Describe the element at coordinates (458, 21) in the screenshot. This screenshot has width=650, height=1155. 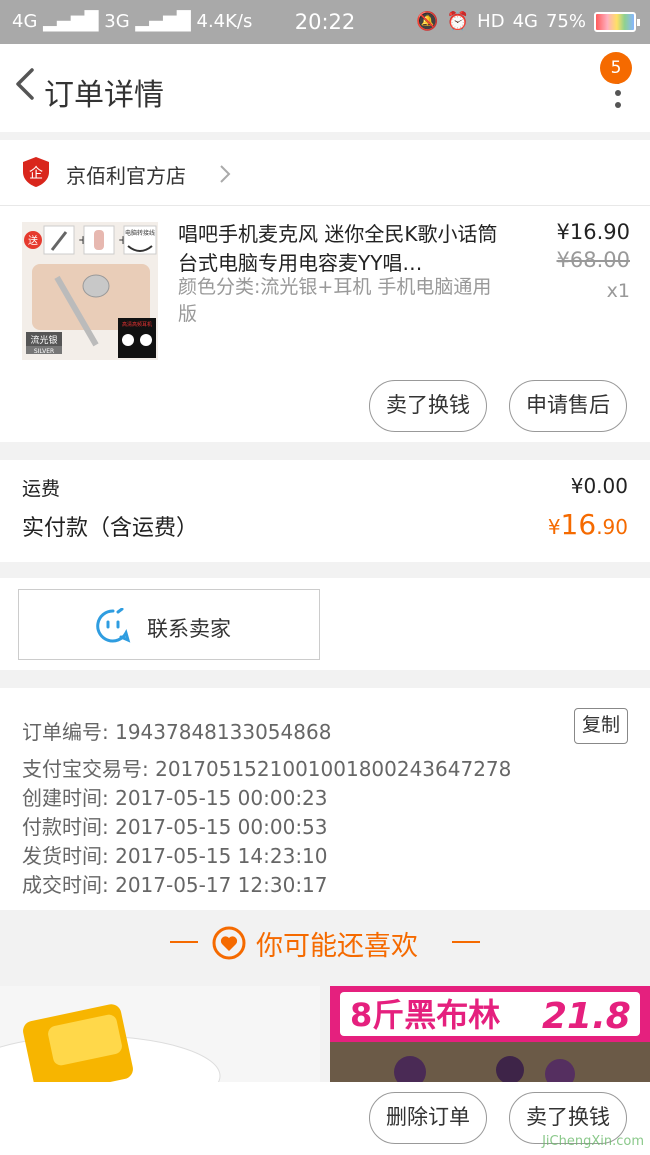
I see `alarm-icon: ⏰` at that location.